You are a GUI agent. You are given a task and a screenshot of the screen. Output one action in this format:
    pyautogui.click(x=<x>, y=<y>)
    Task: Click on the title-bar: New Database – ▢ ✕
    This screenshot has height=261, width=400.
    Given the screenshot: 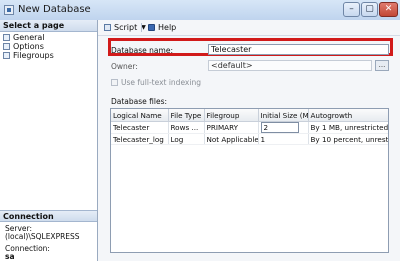 What is the action you would take?
    pyautogui.click(x=200, y=10)
    